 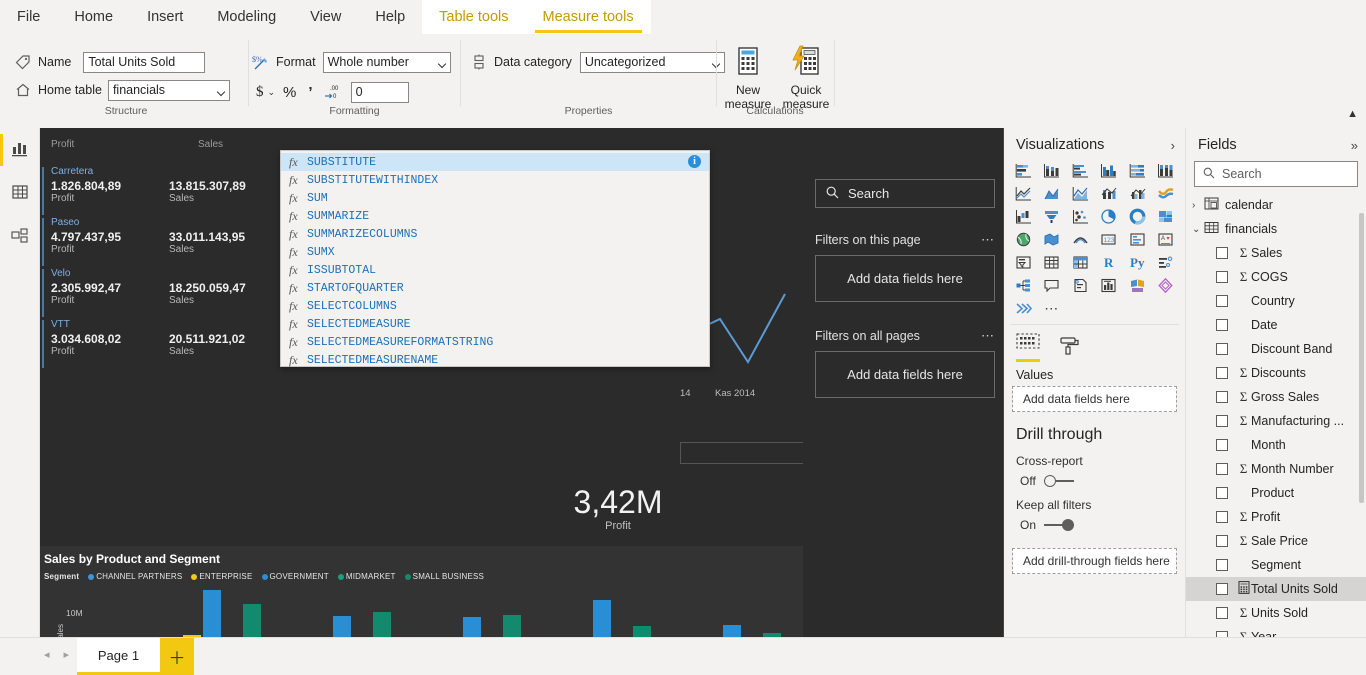 What do you see at coordinates (478, 612) in the screenshot?
I see `bar-group: Velo Product` at bounding box center [478, 612].